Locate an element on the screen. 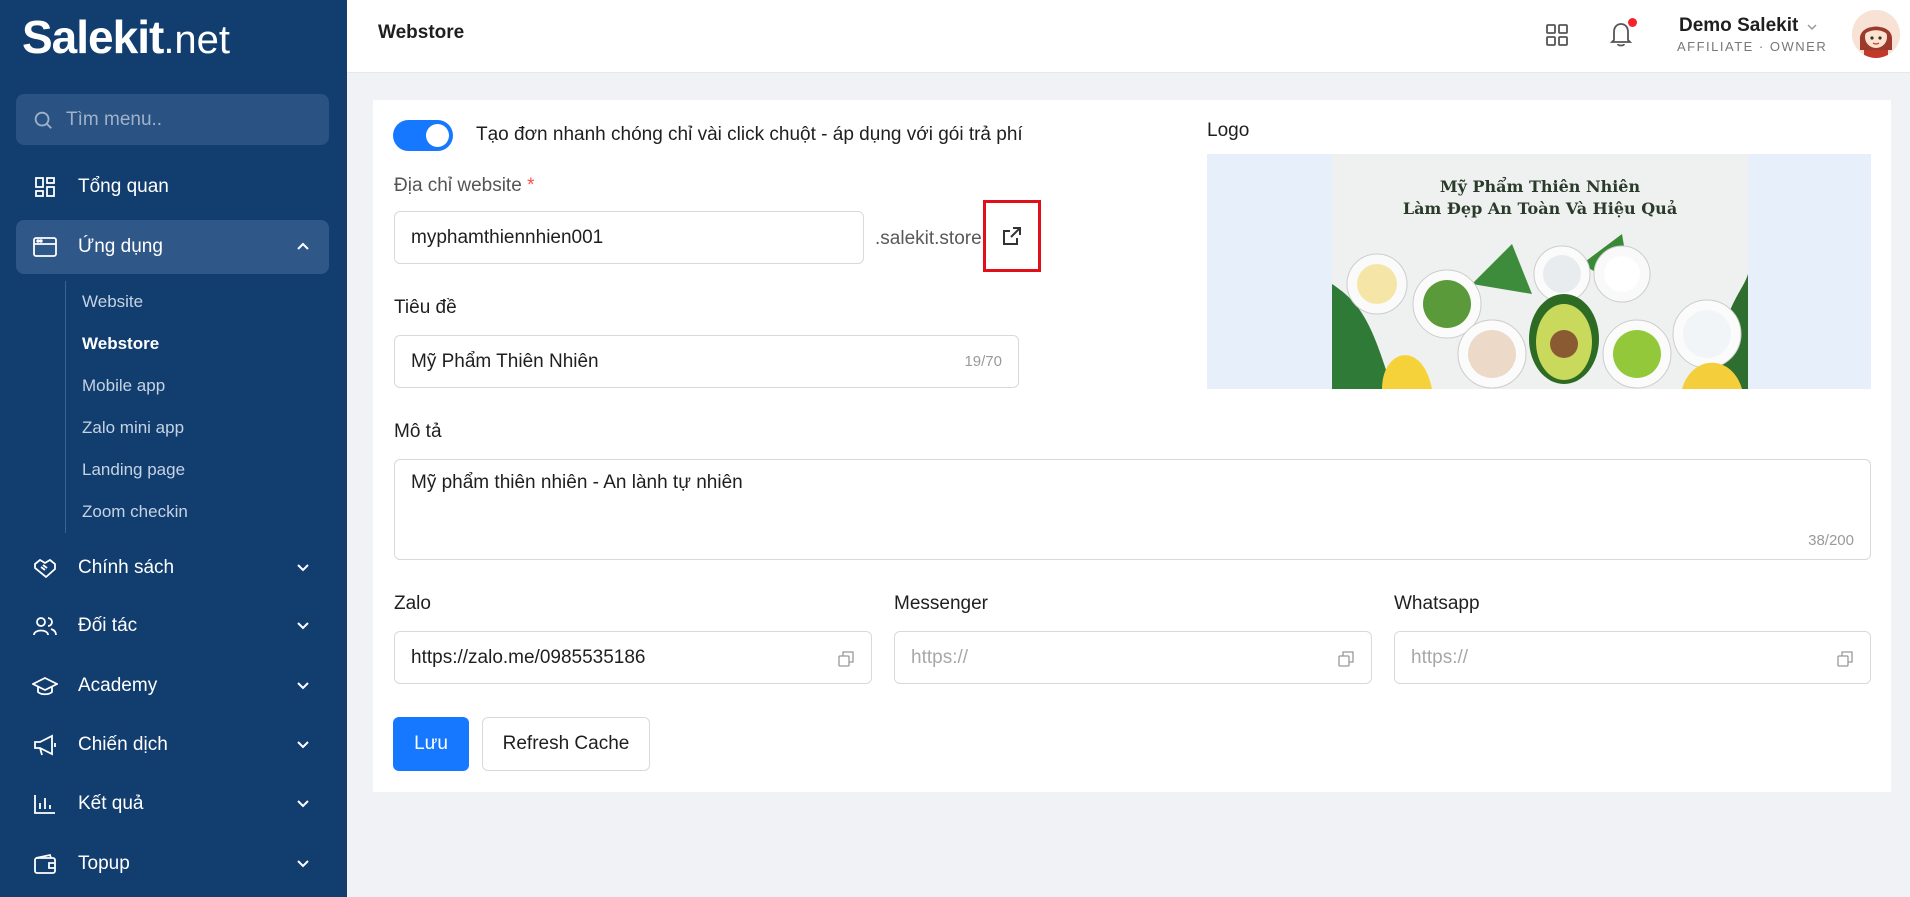 This screenshot has width=1910, height=897. dashboard-icon is located at coordinates (45, 187).